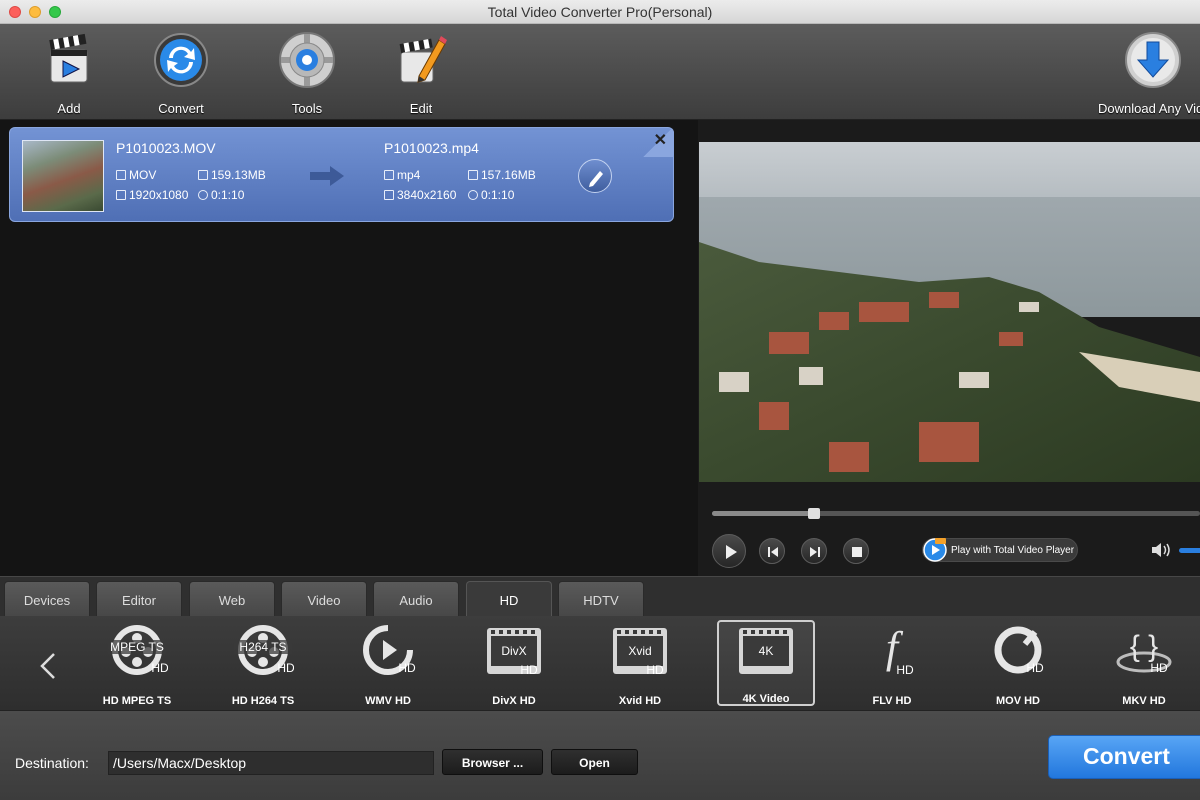 The image size is (1200, 800). I want to click on pencil-icon, so click(596, 179).